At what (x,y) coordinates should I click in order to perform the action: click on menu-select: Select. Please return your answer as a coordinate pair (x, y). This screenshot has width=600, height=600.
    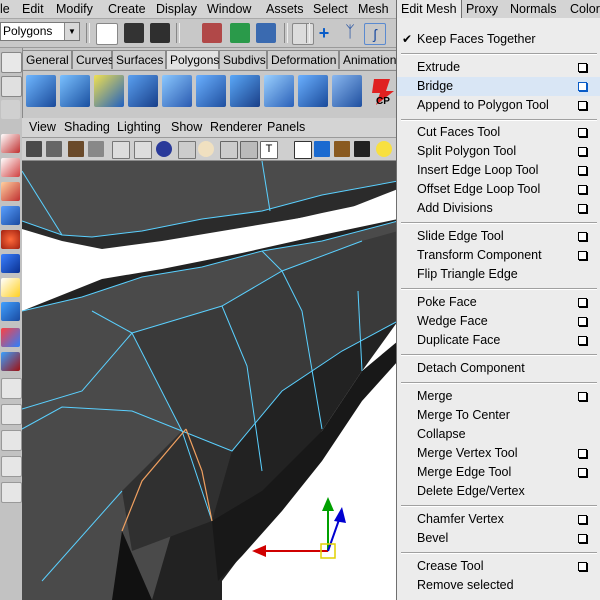
    Looking at the image, I should click on (330, 9).